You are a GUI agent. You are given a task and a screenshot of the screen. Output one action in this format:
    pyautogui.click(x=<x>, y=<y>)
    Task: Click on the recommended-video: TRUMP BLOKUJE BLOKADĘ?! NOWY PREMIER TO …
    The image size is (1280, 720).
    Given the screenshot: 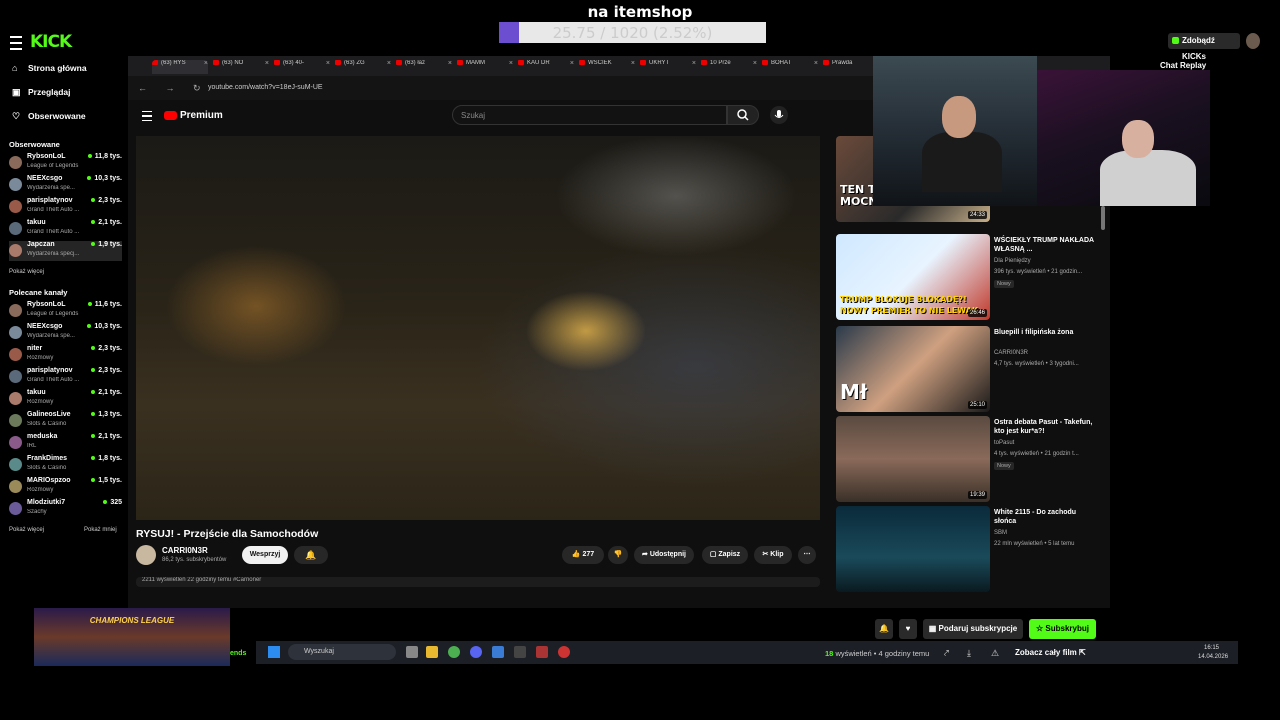 What is the action you would take?
    pyautogui.click(x=966, y=277)
    